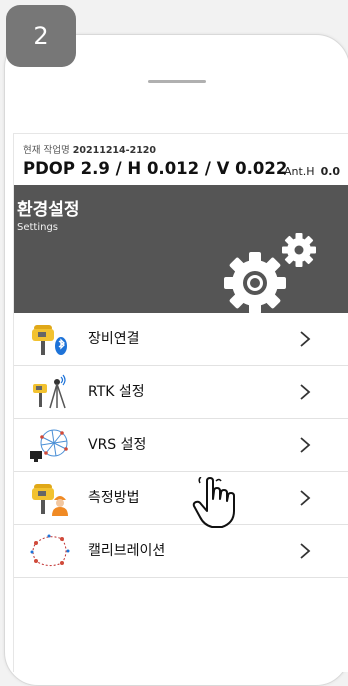  I want to click on receiver-surveyor-icon, so click(50, 500).